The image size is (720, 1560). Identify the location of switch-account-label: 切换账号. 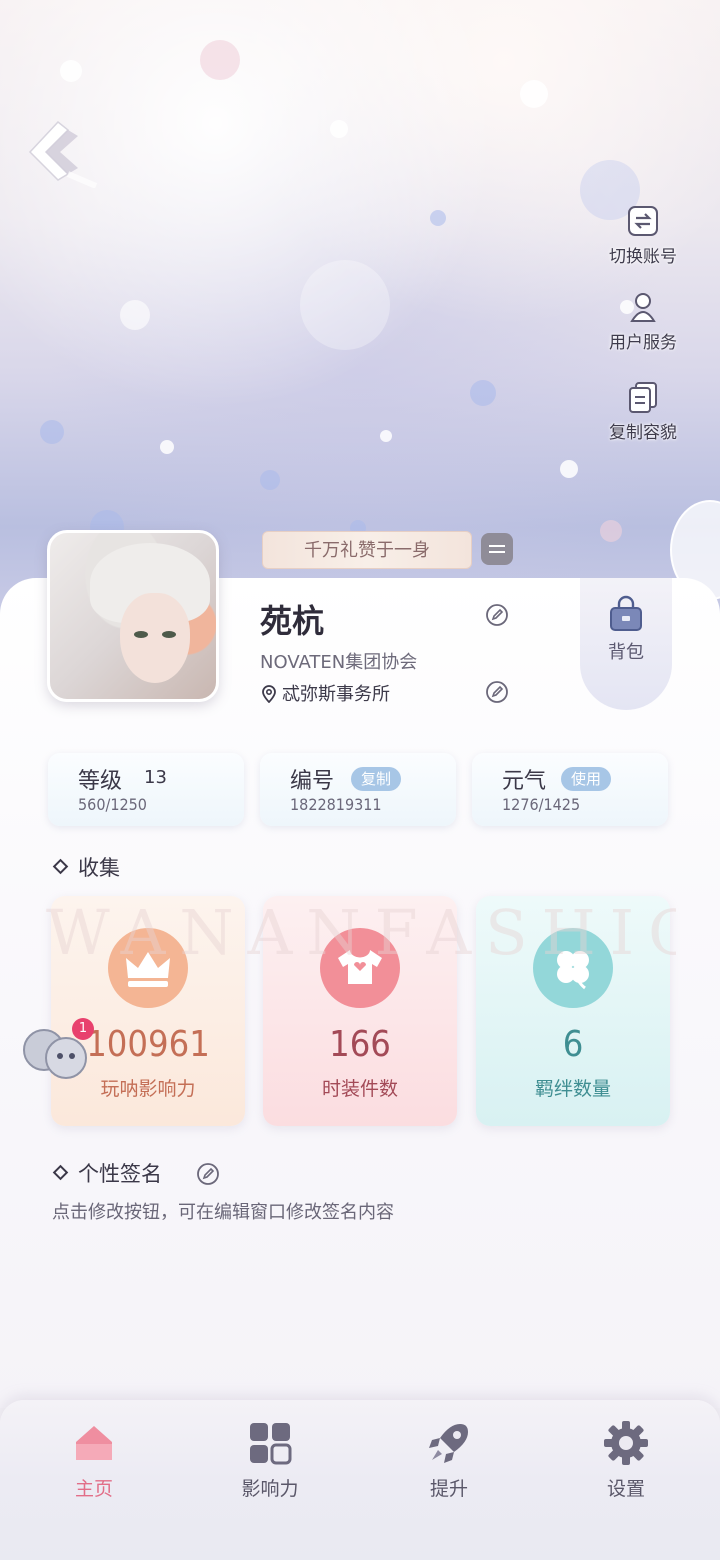
(643, 257).